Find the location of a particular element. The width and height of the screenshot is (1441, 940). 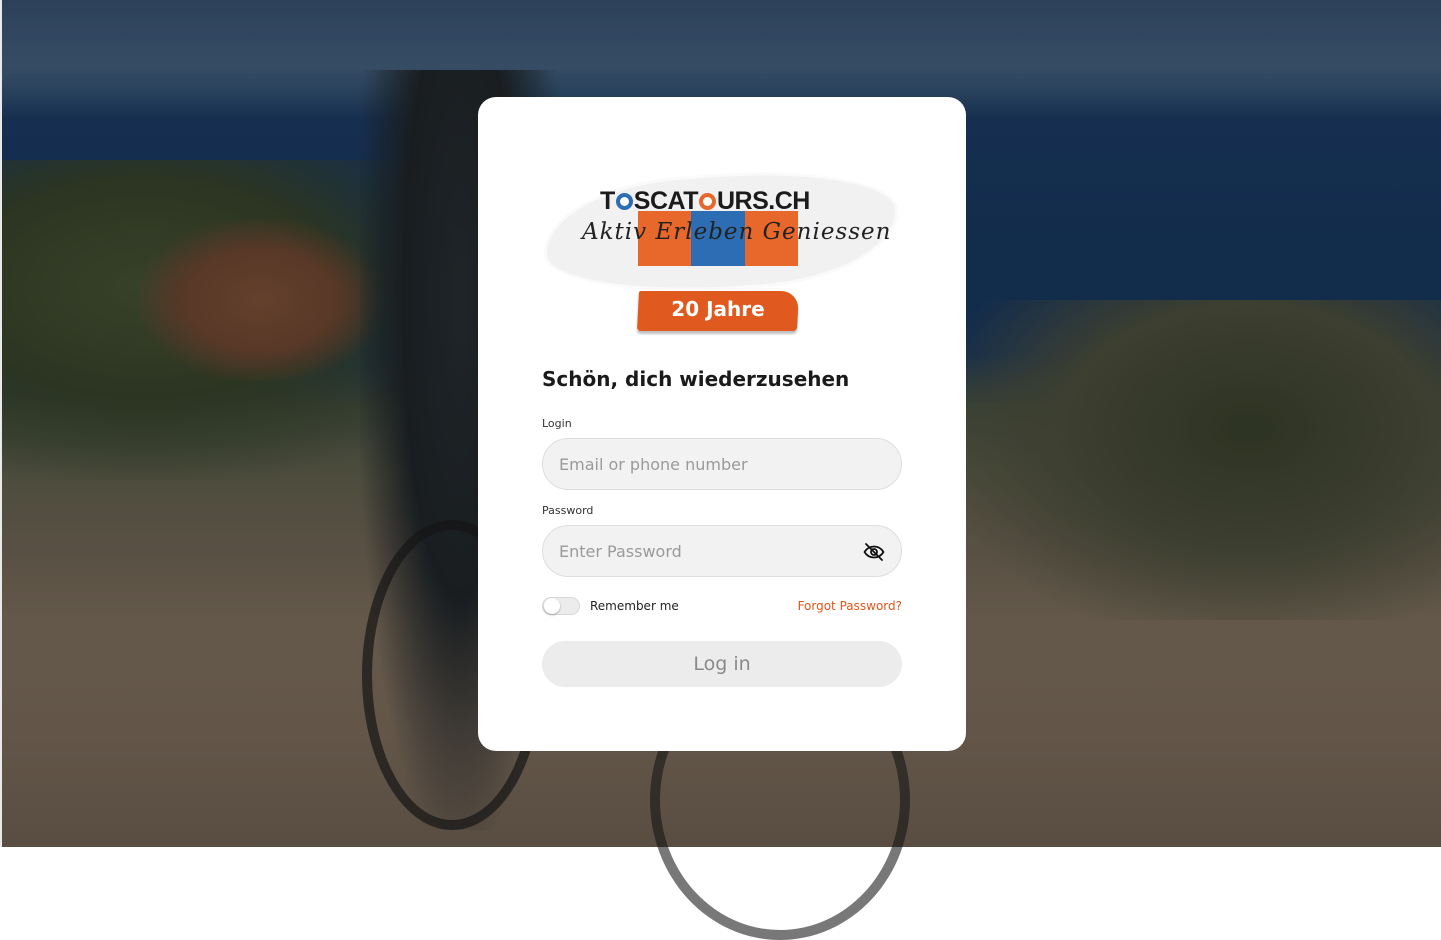

background-edge is located at coordinates (1, 423).